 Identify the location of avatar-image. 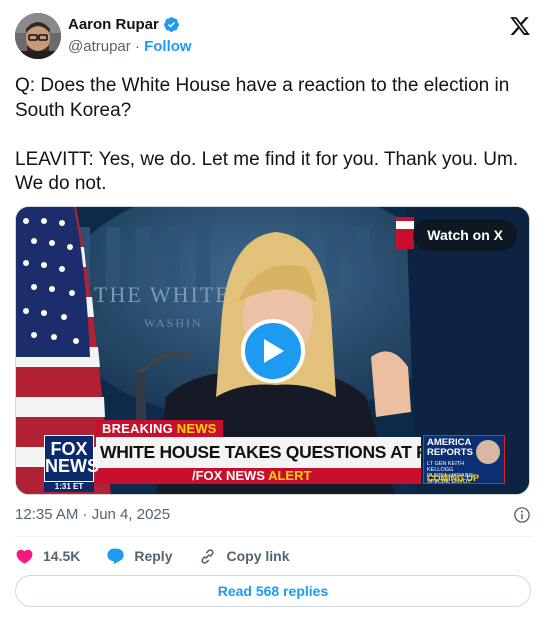
(38, 36).